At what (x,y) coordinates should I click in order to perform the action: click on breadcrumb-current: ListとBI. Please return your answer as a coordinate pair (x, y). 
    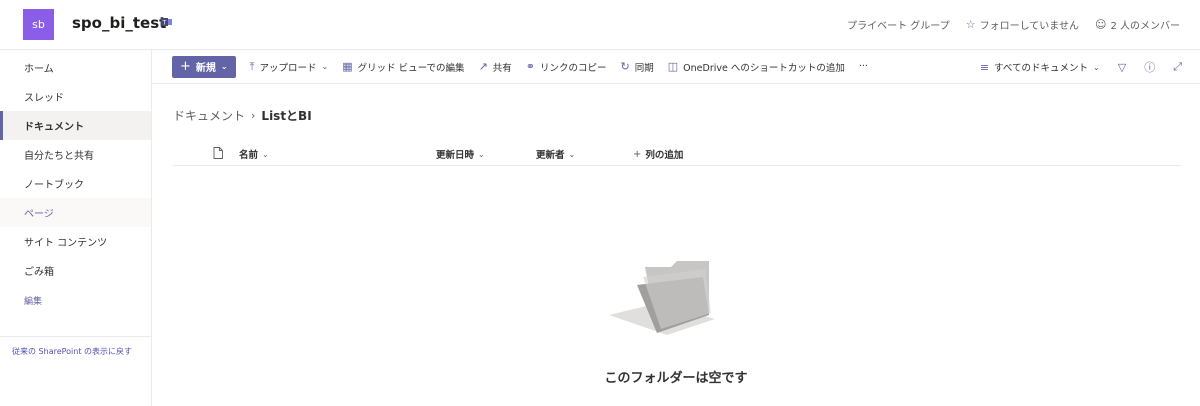
    Looking at the image, I should click on (286, 116).